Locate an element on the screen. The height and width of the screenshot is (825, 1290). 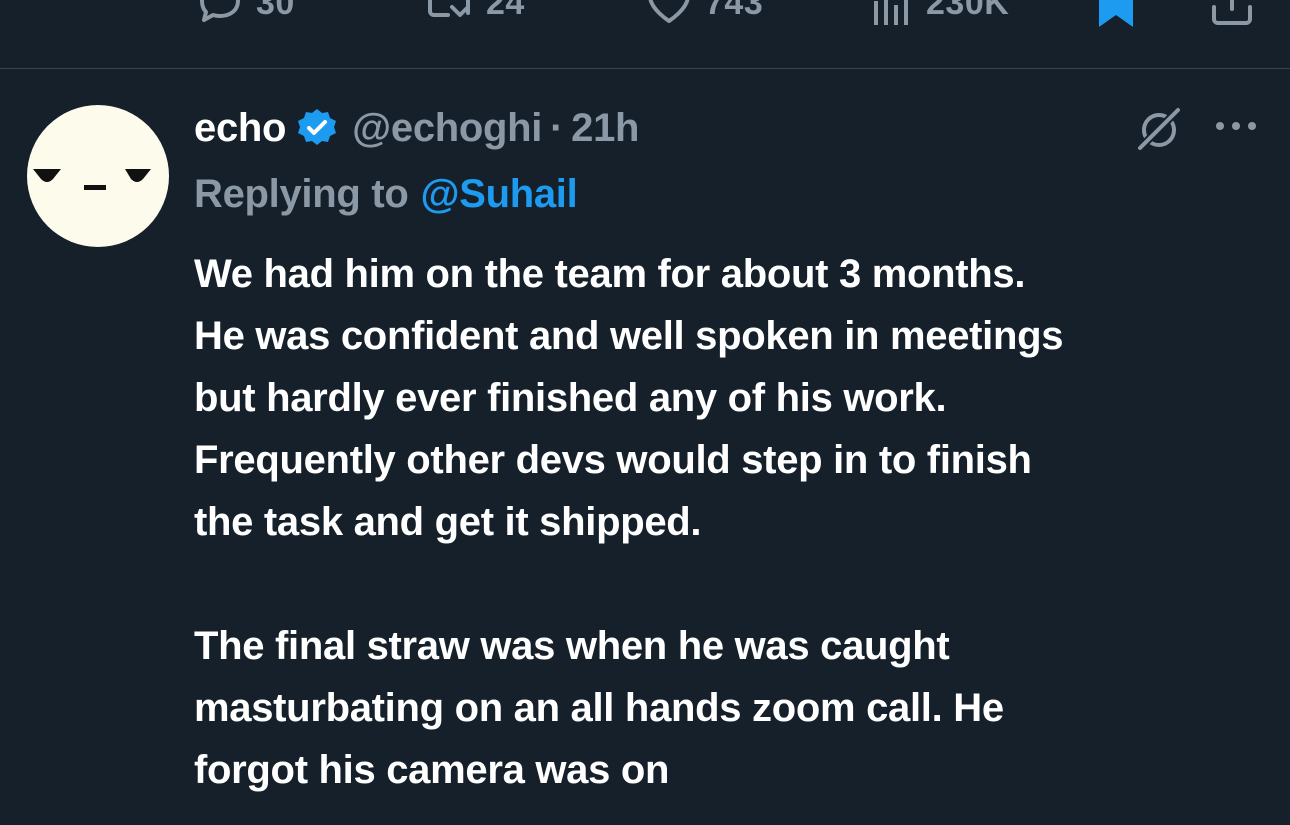
reply-button: 30 is located at coordinates (245, 14).